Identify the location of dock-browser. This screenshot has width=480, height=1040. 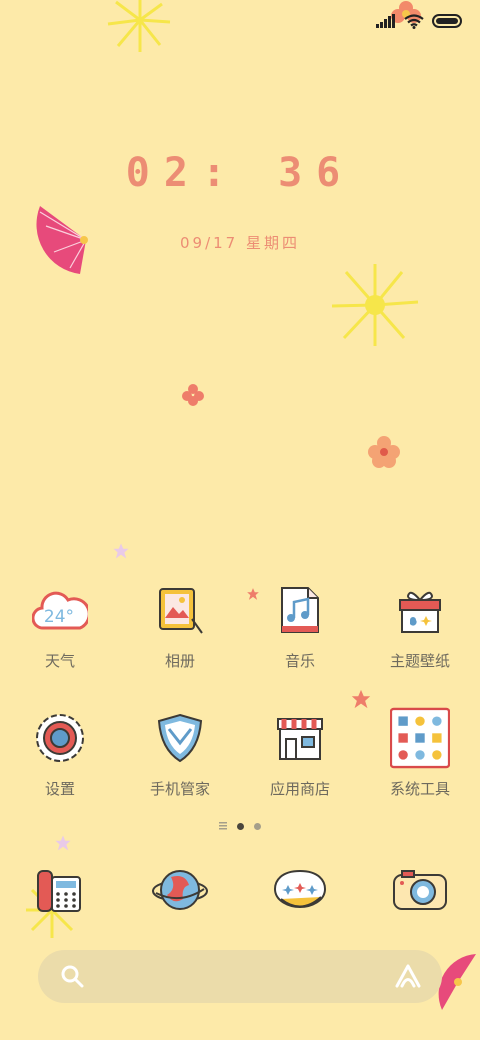
(180, 890).